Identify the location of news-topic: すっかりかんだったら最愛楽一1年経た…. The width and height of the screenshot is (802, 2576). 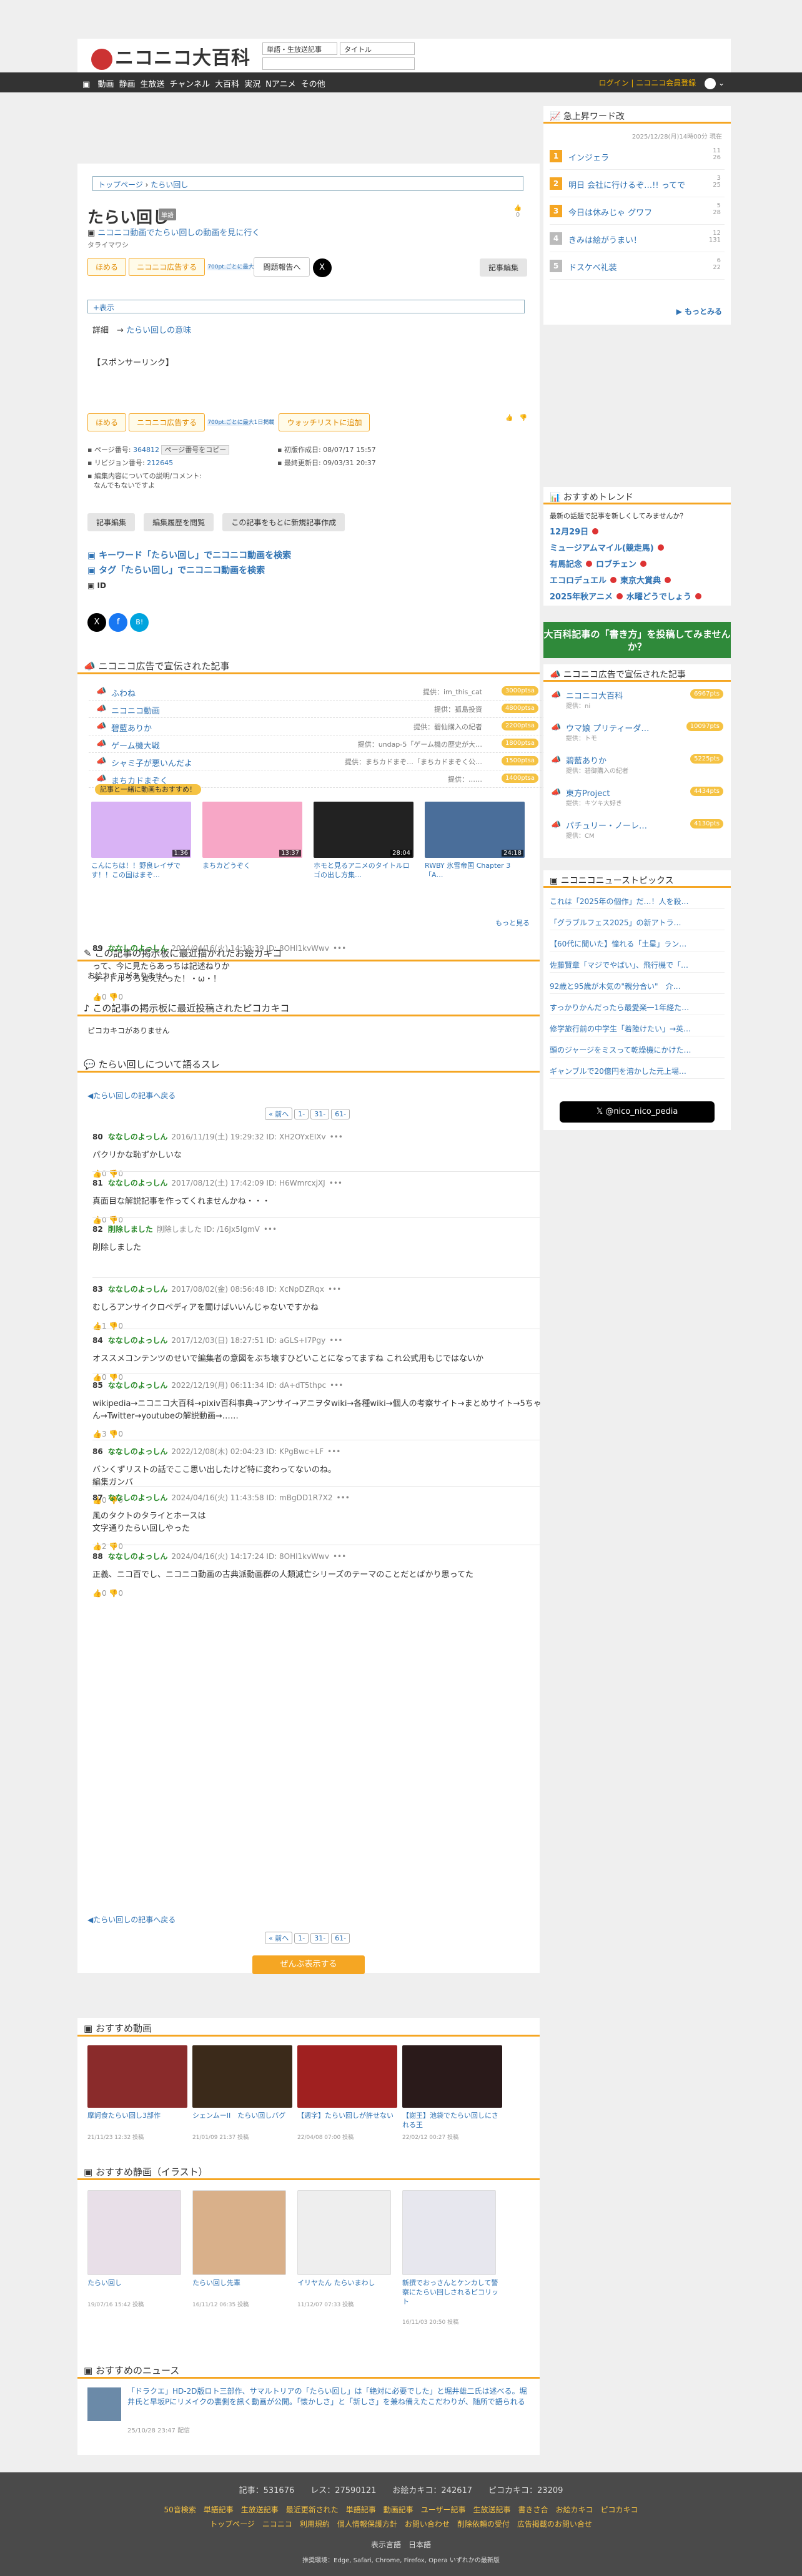
(637, 1007).